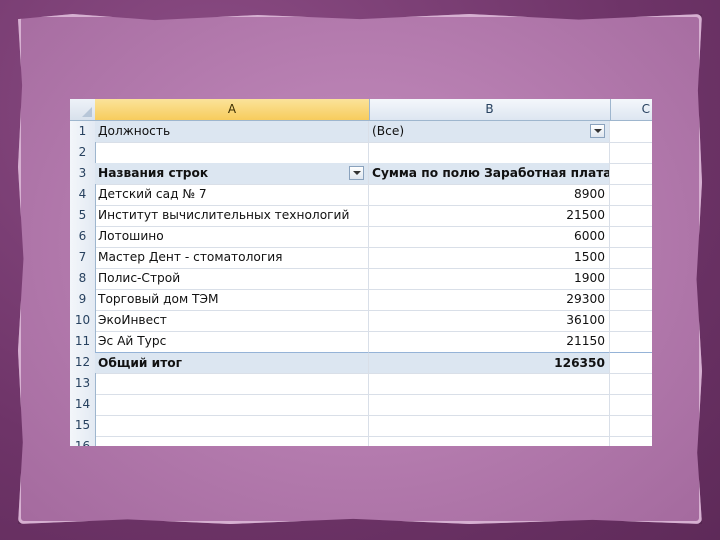  Describe the element at coordinates (232, 362) in the screenshot. I see `grand-total-label: Общий итог` at that location.